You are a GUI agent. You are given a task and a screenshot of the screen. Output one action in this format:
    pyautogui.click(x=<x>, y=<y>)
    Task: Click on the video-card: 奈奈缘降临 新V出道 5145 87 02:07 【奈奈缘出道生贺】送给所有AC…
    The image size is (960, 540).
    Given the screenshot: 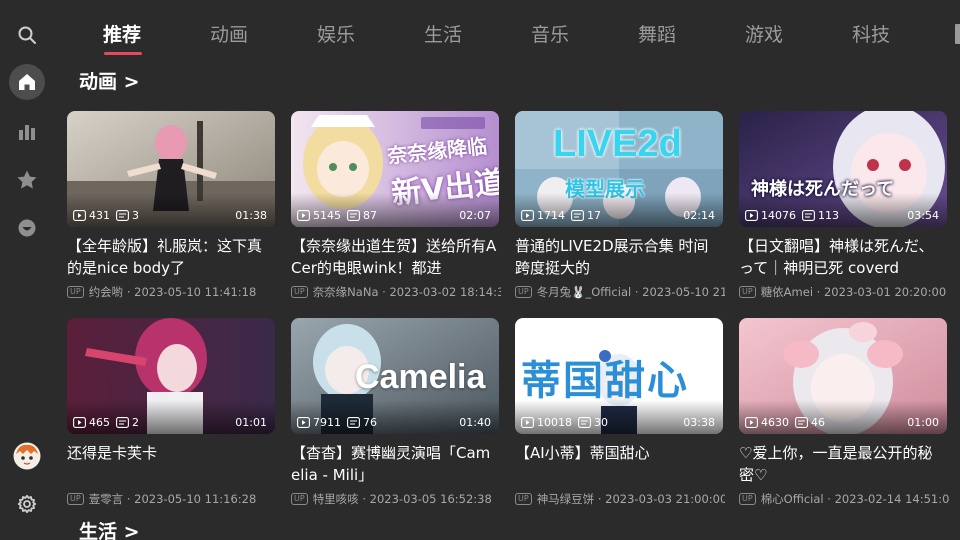 What is the action you would take?
    pyautogui.click(x=396, y=205)
    